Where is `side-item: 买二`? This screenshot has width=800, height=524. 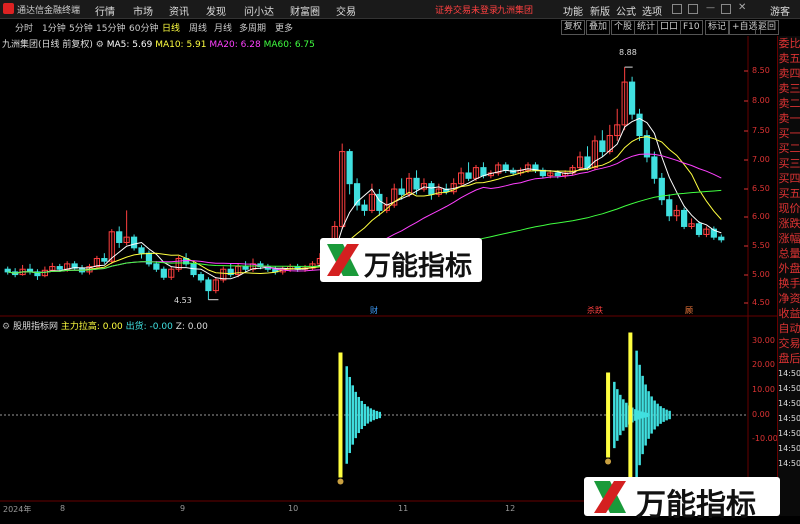 side-item: 买二 is located at coordinates (789, 148).